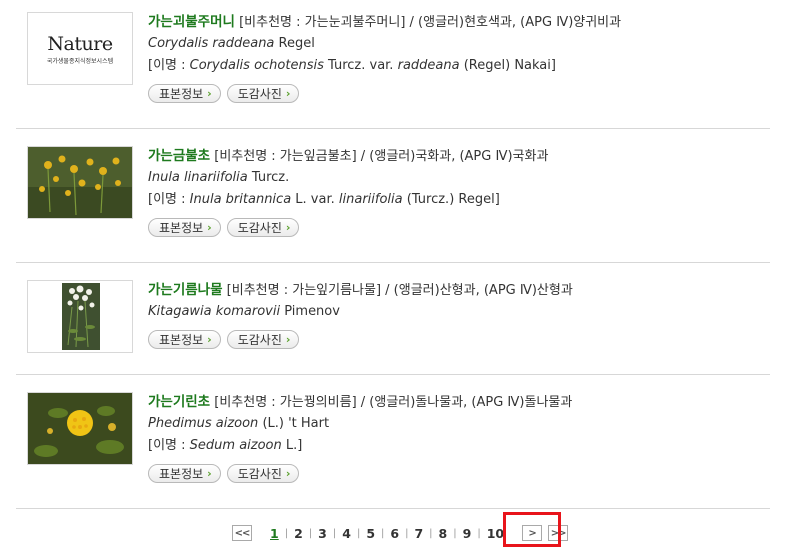 The image size is (800, 555). What do you see at coordinates (185, 290) in the screenshot?
I see `korean-name-link: 가는기름나물` at bounding box center [185, 290].